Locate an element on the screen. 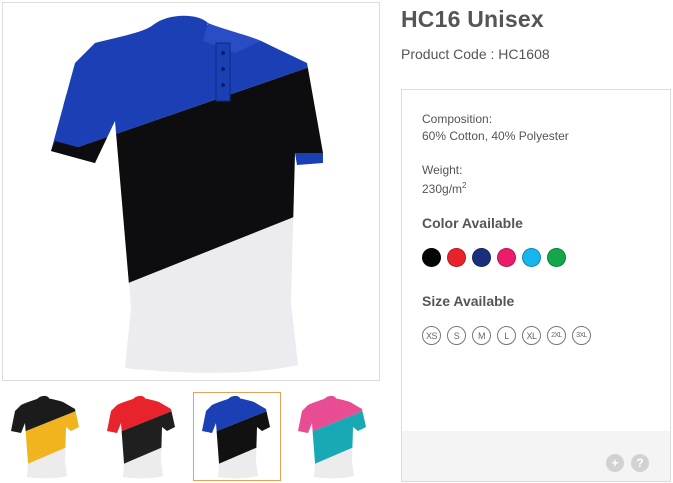  size-option-xs: XS is located at coordinates (431, 335).